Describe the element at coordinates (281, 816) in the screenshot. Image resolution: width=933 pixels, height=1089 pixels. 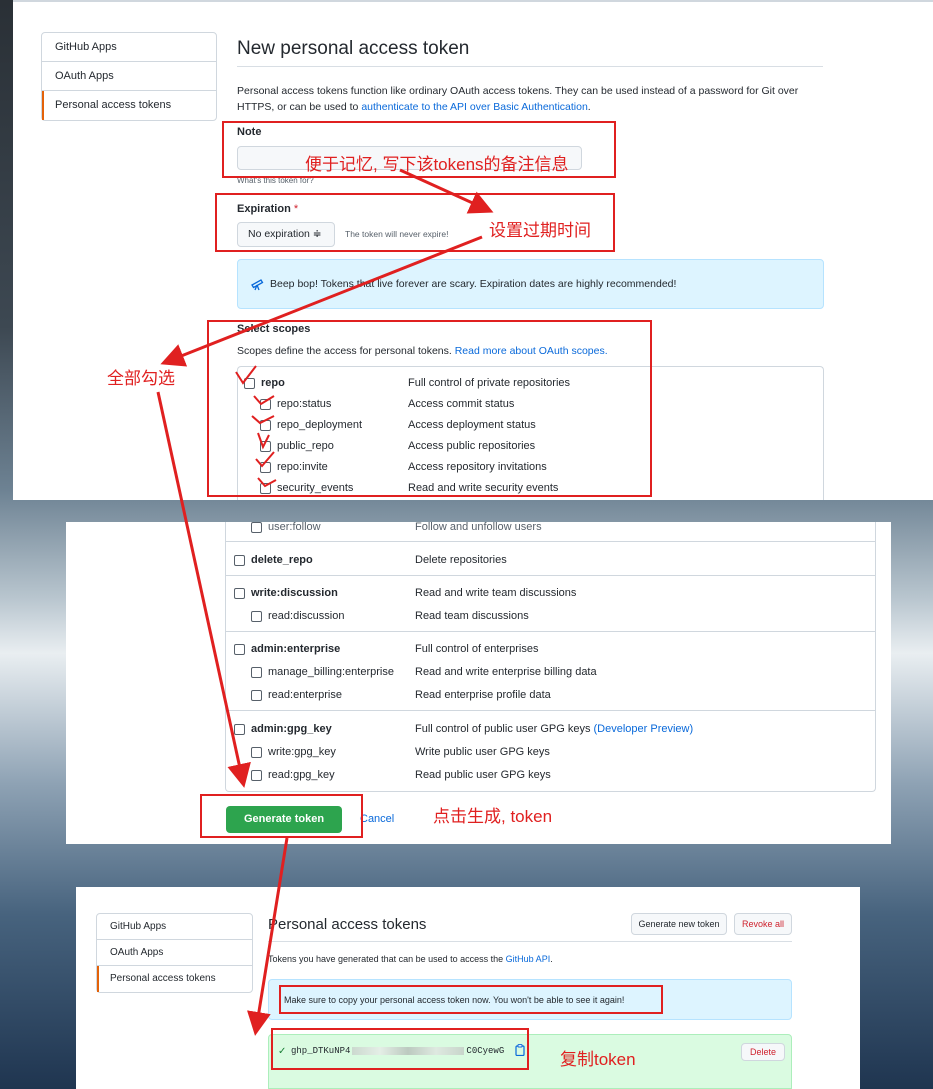
I see `generate-annotation-box` at that location.